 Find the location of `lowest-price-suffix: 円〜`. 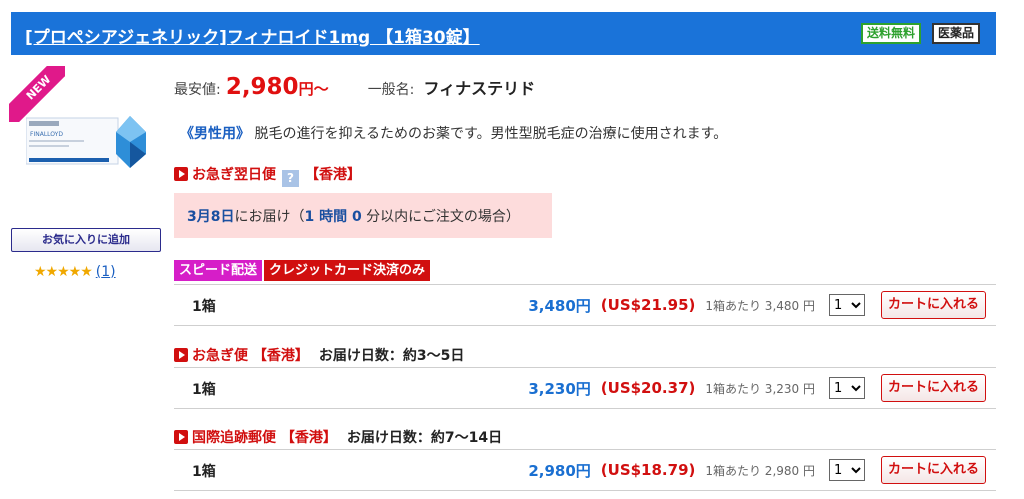

lowest-price-suffix: 円〜 is located at coordinates (313, 89).